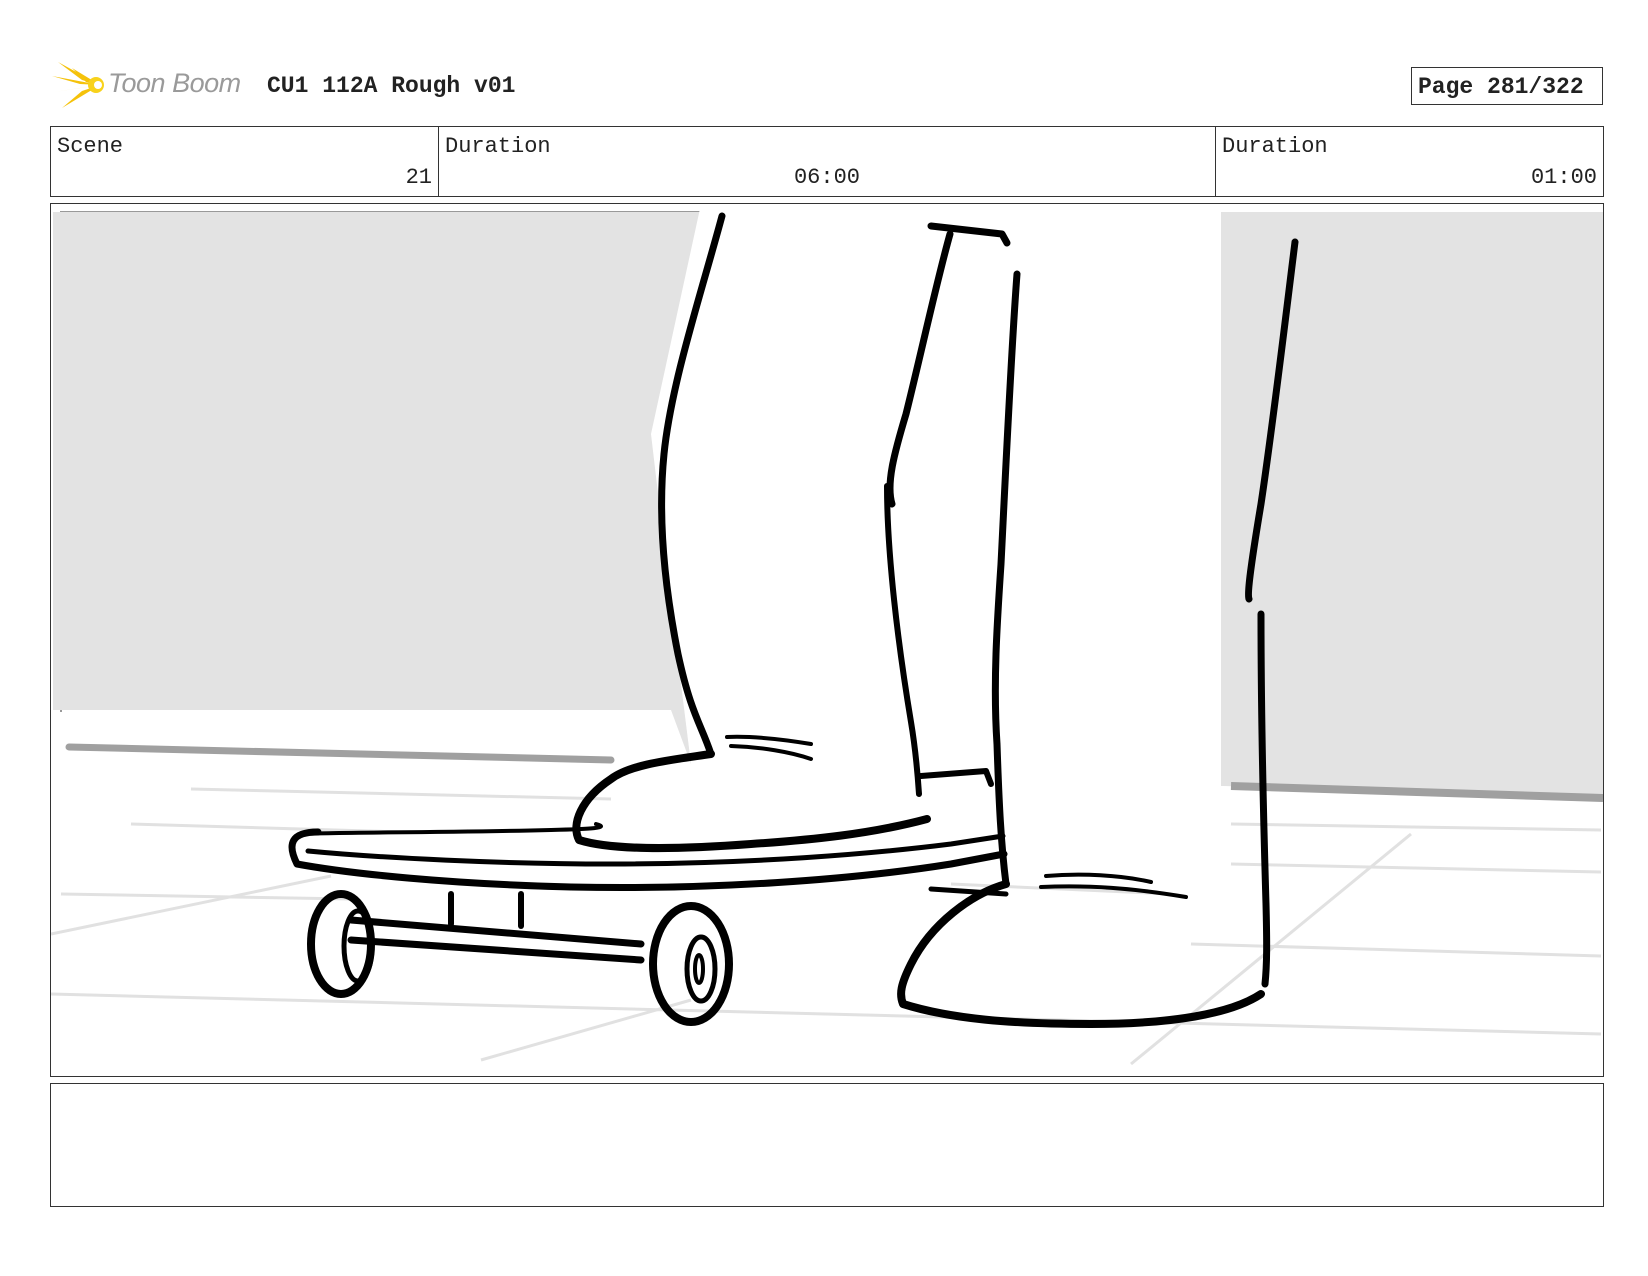 The height and width of the screenshot is (1276, 1648). Describe the element at coordinates (90, 146) in the screenshot. I see `scene-label: Scene` at that location.